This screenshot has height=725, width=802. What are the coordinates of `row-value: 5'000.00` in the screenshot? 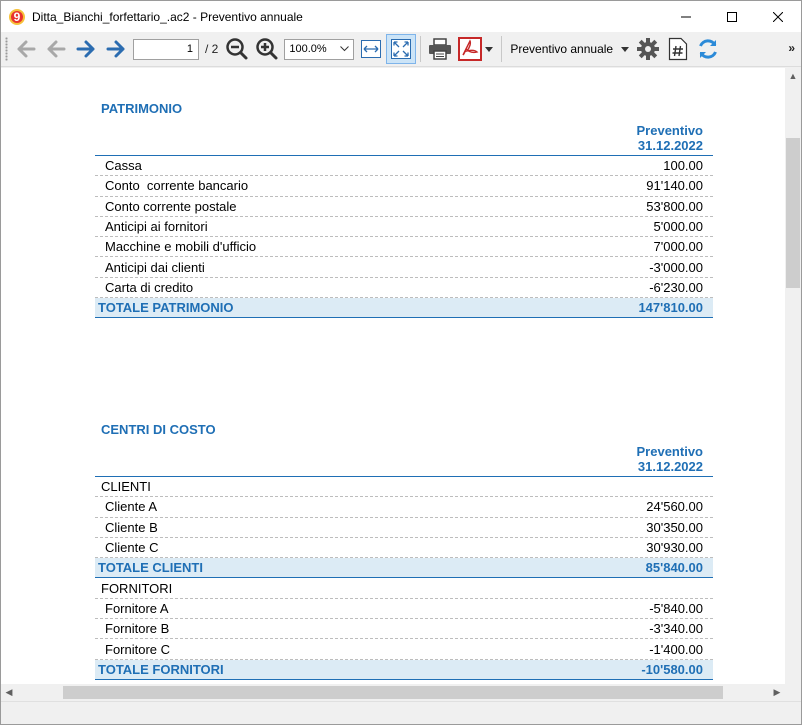 It's located at (678, 227).